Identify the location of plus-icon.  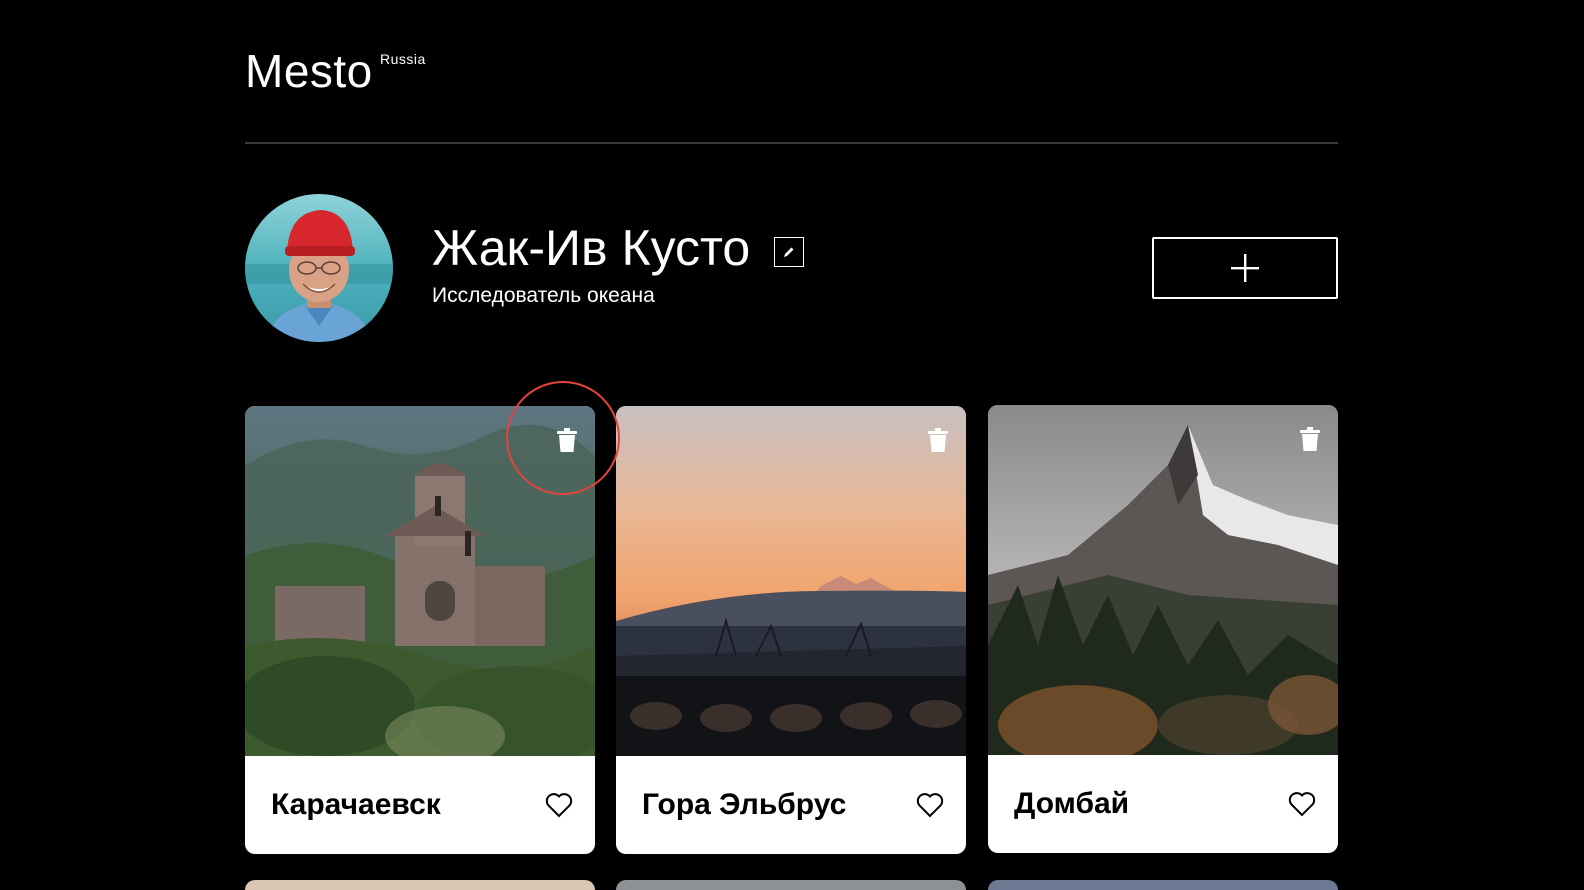
(1245, 268).